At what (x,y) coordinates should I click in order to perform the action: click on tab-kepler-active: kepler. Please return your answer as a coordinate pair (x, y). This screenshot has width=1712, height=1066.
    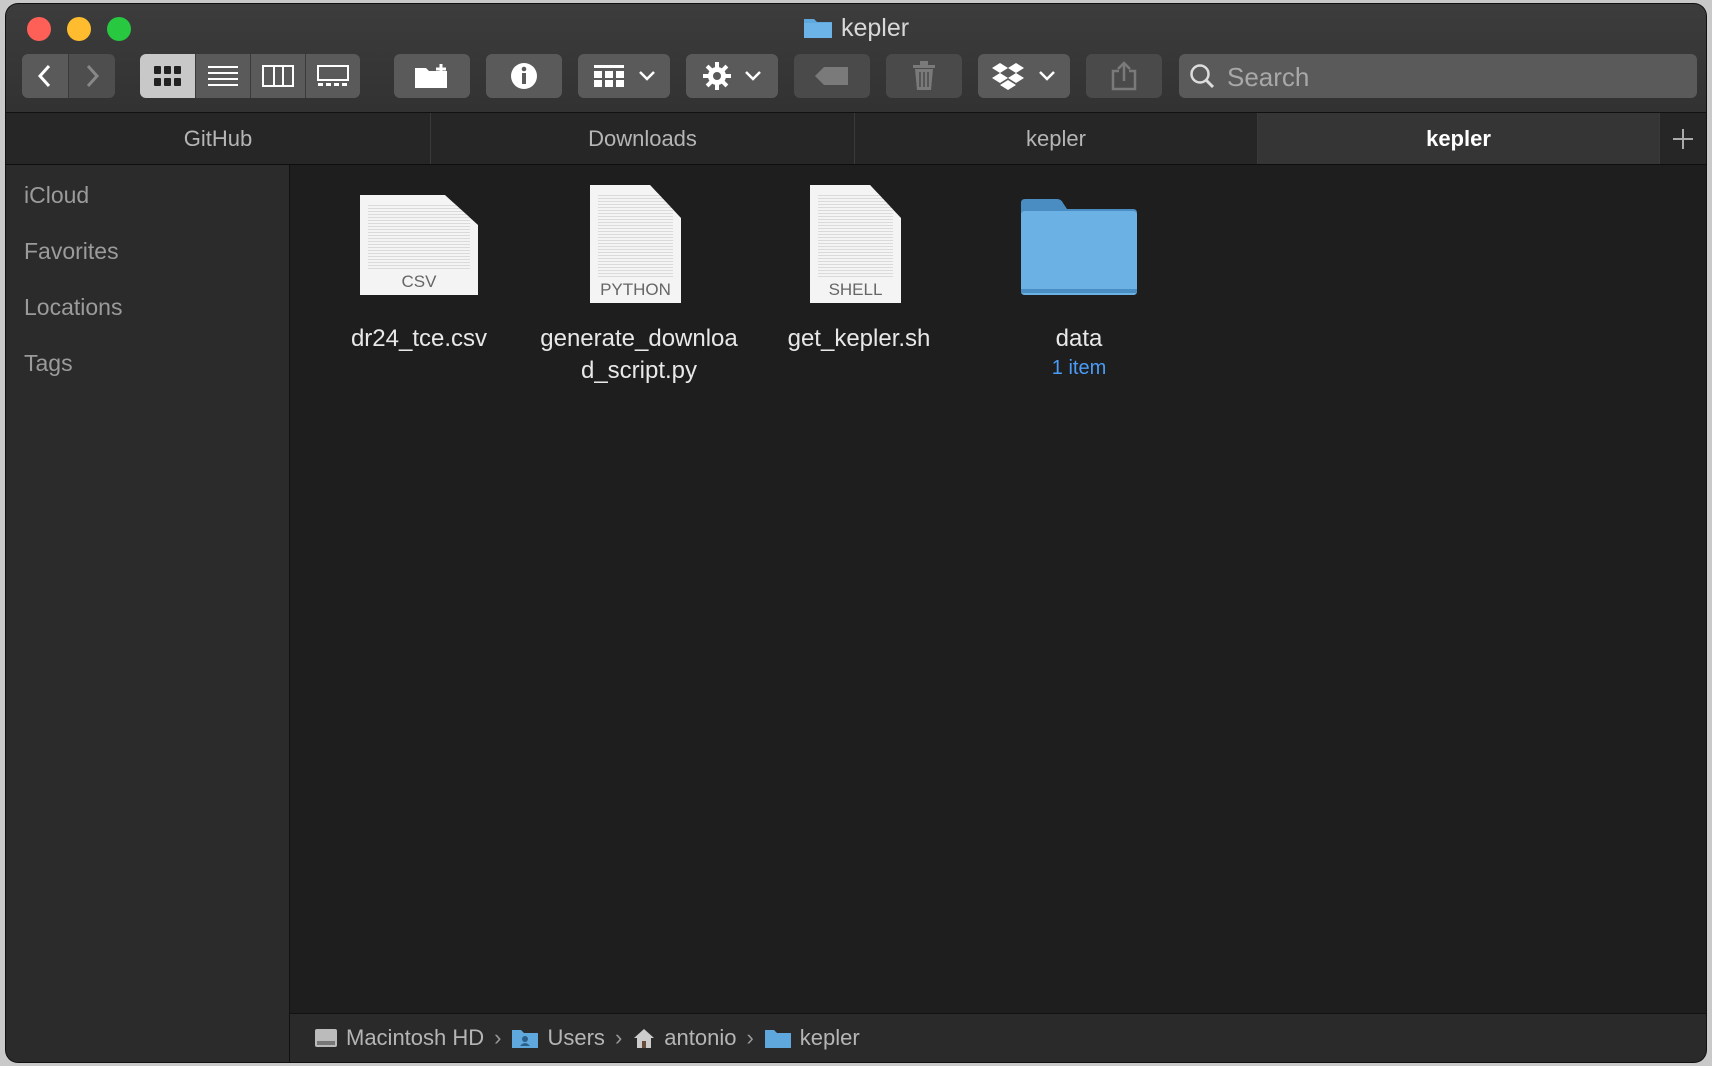
    Looking at the image, I should click on (1459, 138).